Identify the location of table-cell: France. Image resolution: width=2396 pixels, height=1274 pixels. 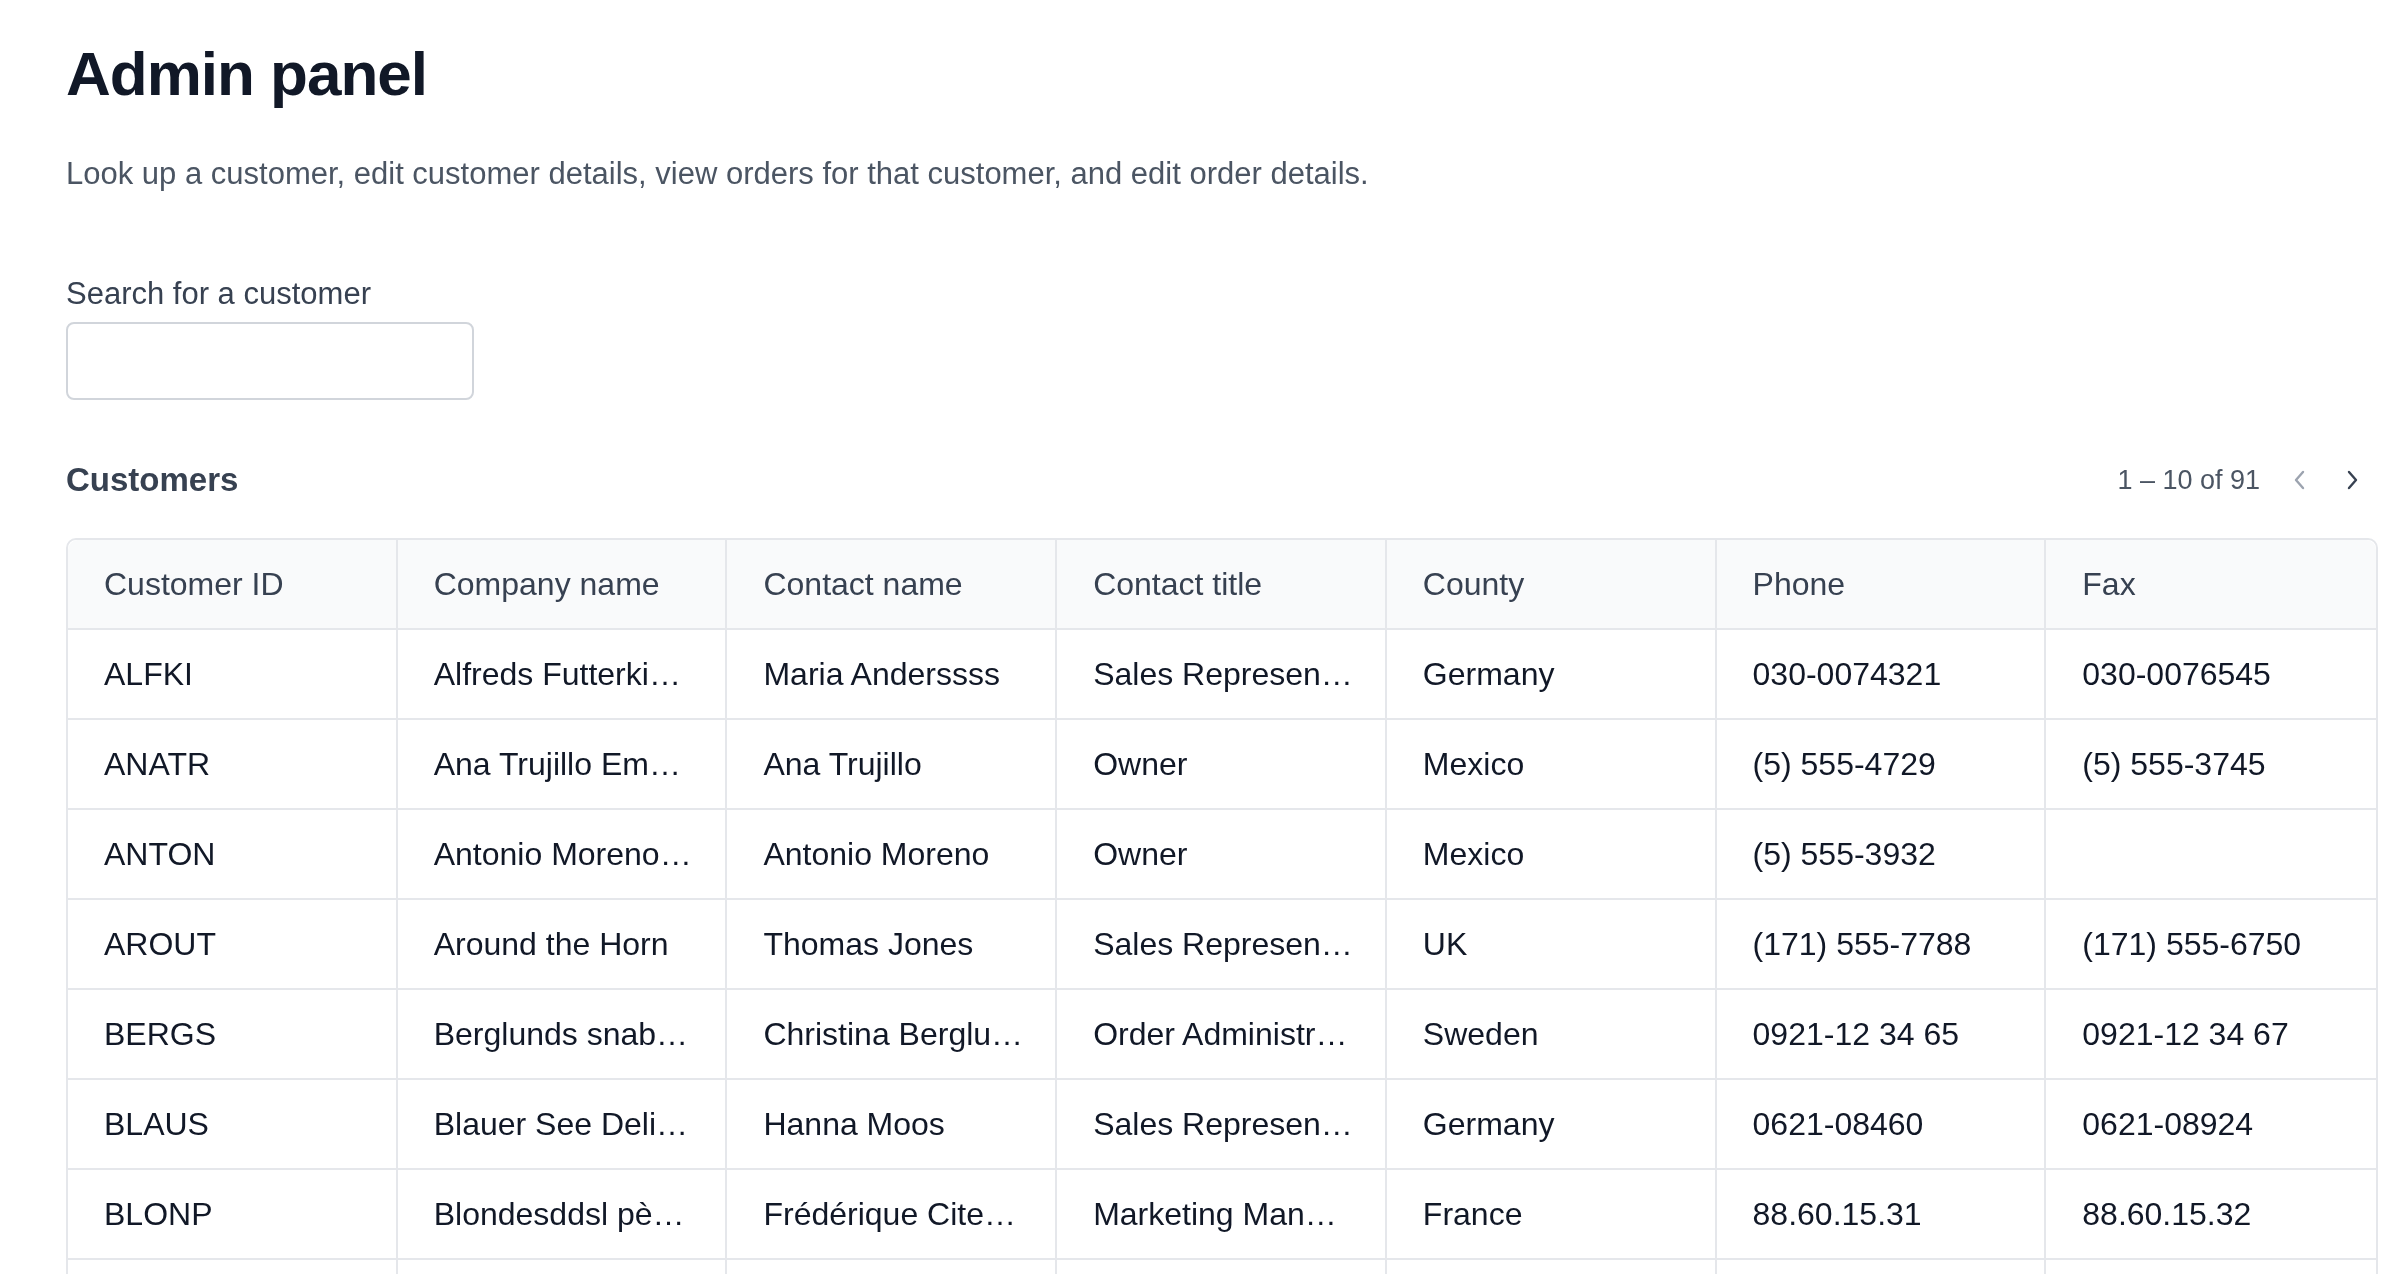
(1472, 1214).